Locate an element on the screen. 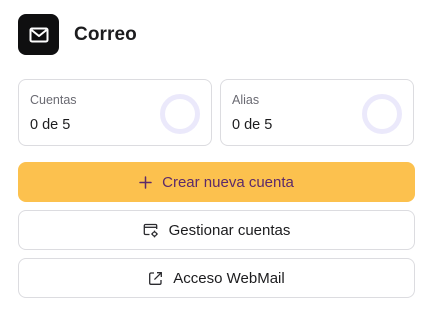 The width and height of the screenshot is (426, 312). plus-icon is located at coordinates (145, 182).